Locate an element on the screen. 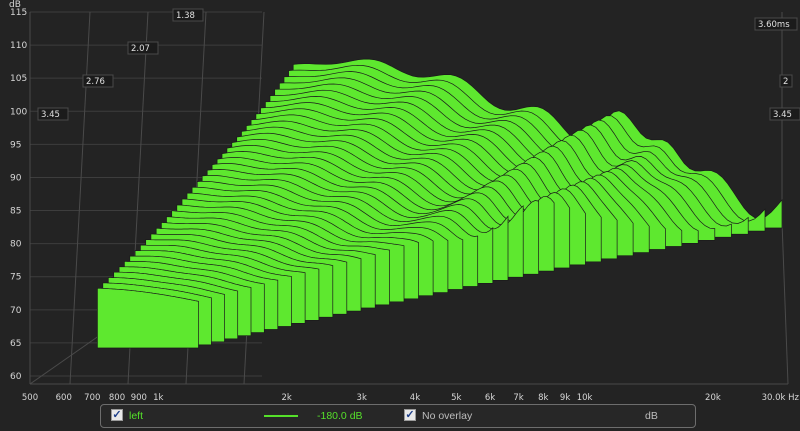 The height and width of the screenshot is (431, 800). x-tick-label: 3k is located at coordinates (362, 396).